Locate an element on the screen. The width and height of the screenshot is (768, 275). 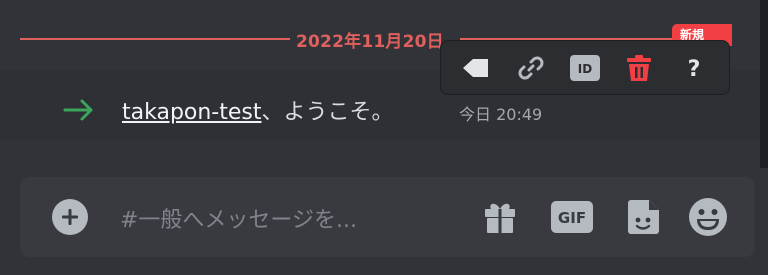
copy-link-button is located at coordinates (531, 68).